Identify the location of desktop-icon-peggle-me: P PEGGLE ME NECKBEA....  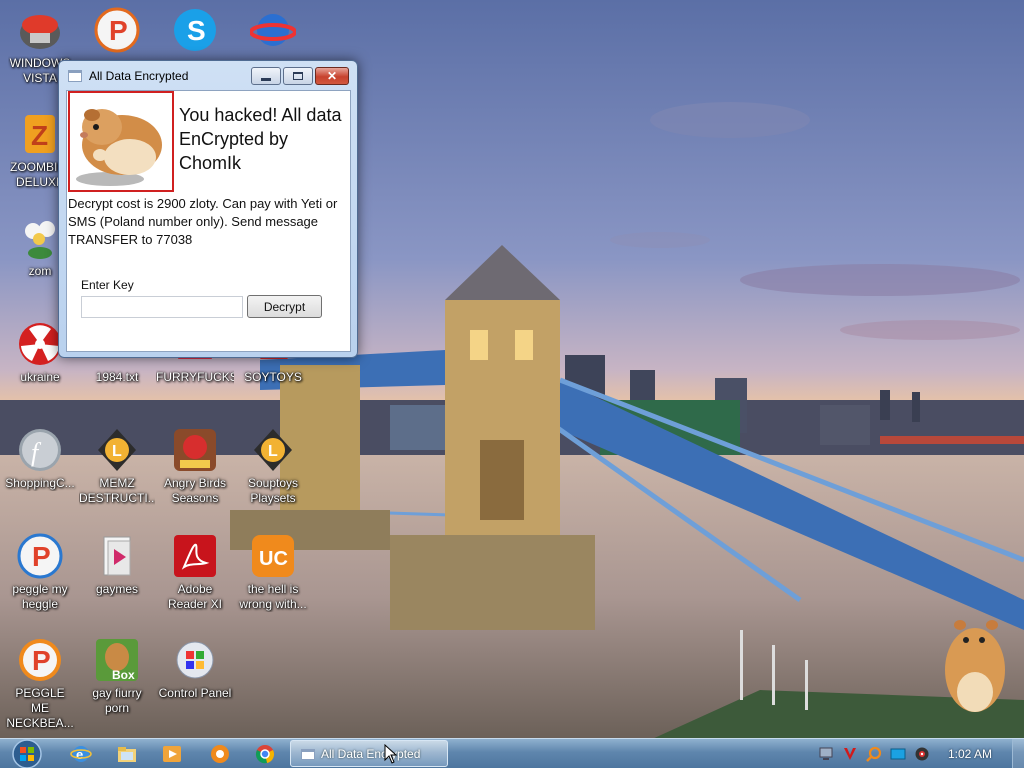
(40, 683).